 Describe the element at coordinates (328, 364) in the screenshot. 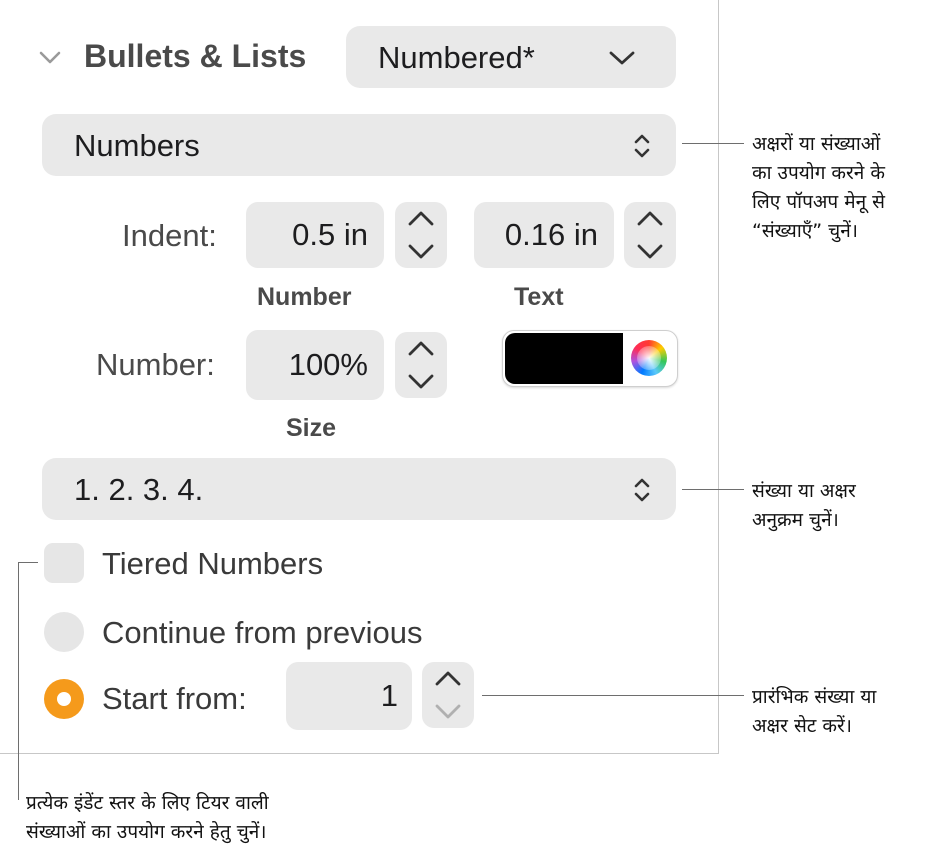

I see `number-size-value: 100%` at that location.